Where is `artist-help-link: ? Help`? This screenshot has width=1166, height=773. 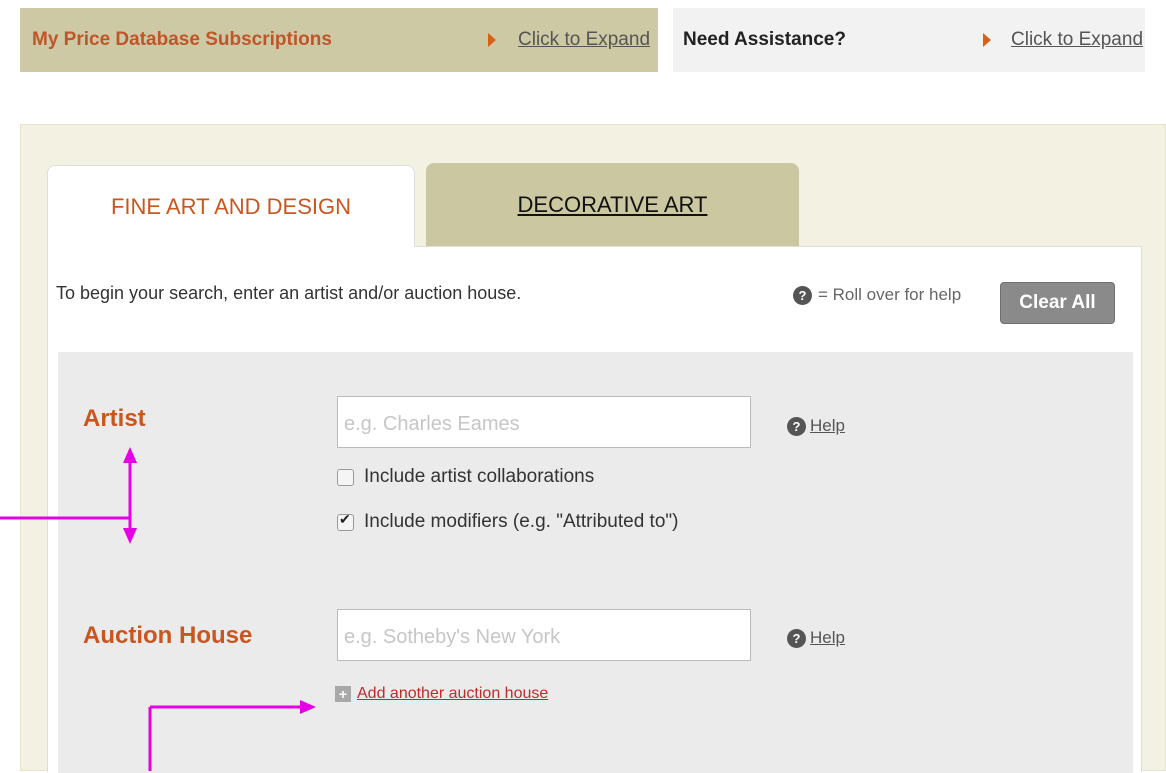 artist-help-link: ? Help is located at coordinates (816, 426).